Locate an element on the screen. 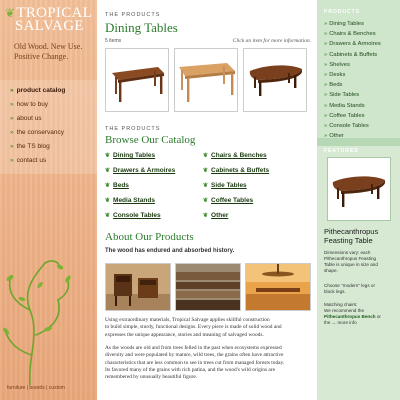 This screenshot has height=400, width=400. catalog-link-cabinets-buffets: ❦ Cabinets & Buffets is located at coordinates (236, 170).